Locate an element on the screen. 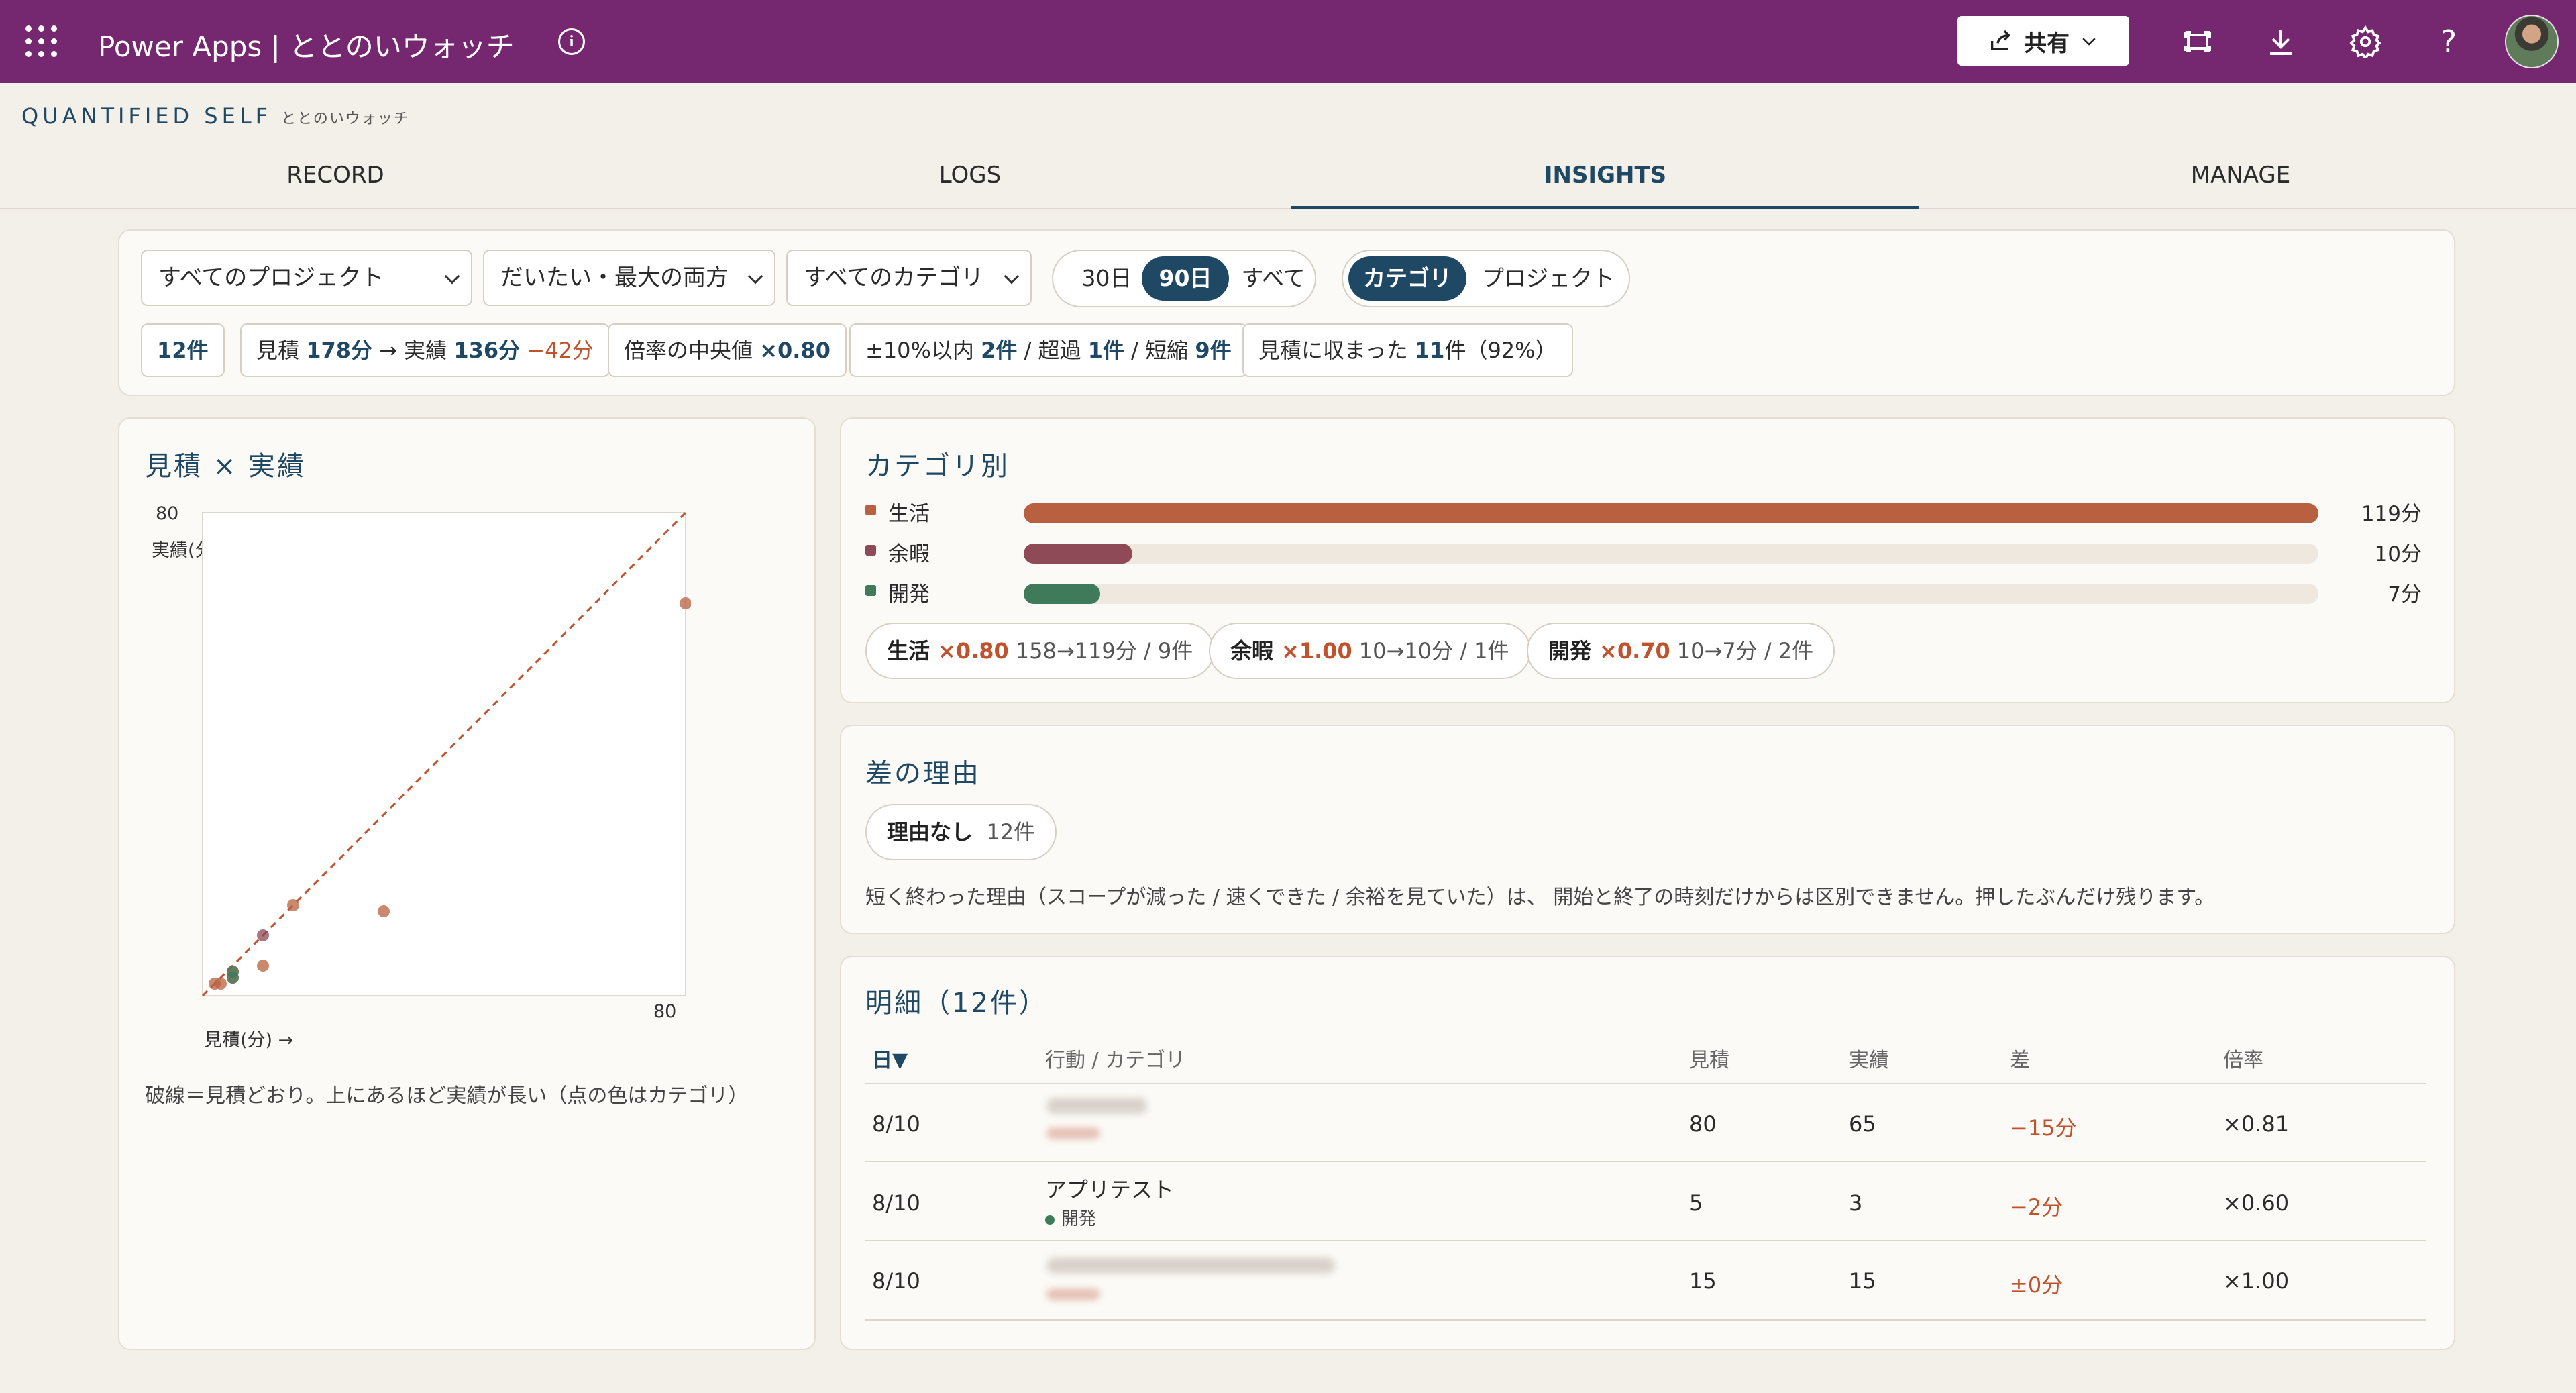 This screenshot has width=2576, height=1393. share-button: 共有 is located at coordinates (2043, 41).